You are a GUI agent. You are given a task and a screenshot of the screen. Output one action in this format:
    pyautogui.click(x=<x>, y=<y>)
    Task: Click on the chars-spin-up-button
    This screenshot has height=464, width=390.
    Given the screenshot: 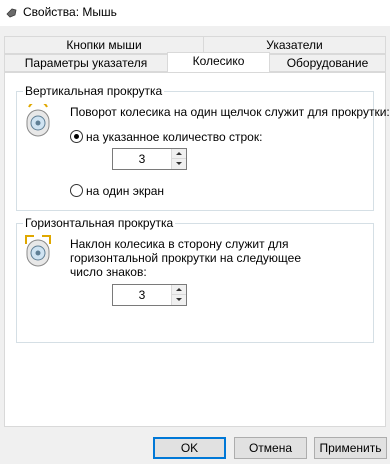 What is the action you would take?
    pyautogui.click(x=178, y=290)
    